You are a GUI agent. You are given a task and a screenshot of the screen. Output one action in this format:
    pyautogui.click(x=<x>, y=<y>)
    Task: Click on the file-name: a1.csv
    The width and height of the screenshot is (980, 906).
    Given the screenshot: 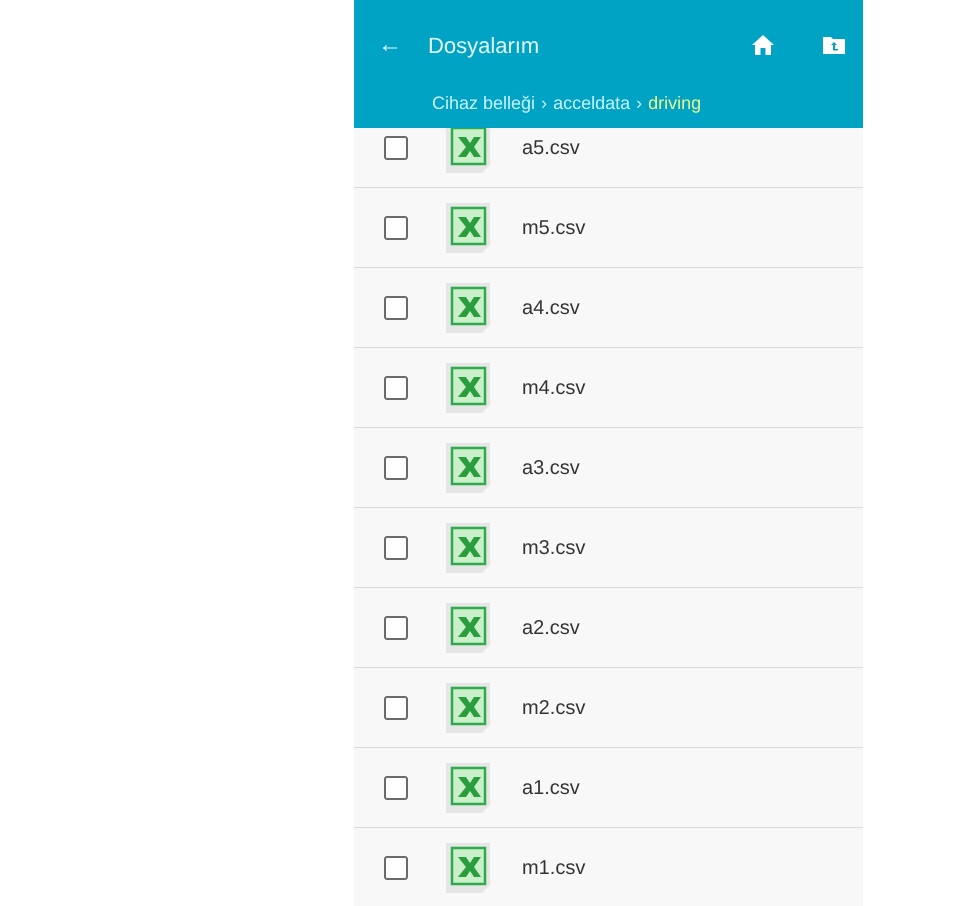 What is the action you would take?
    pyautogui.click(x=551, y=787)
    